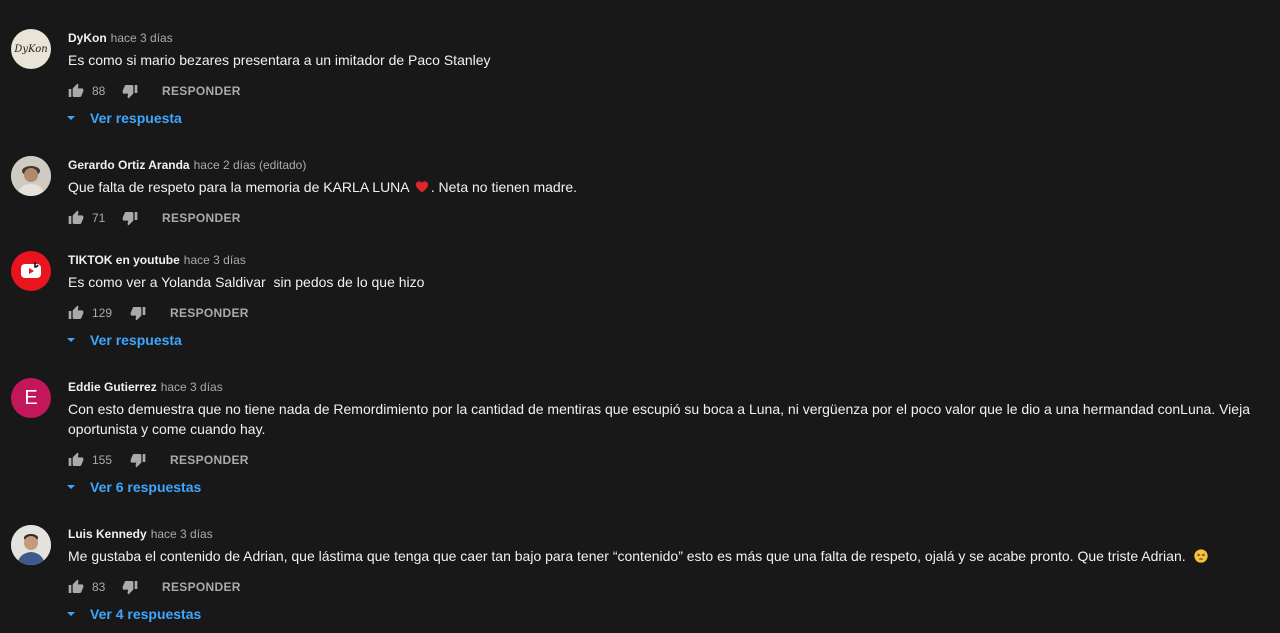 The height and width of the screenshot is (633, 1280). I want to click on like-count: 83, so click(99, 587).